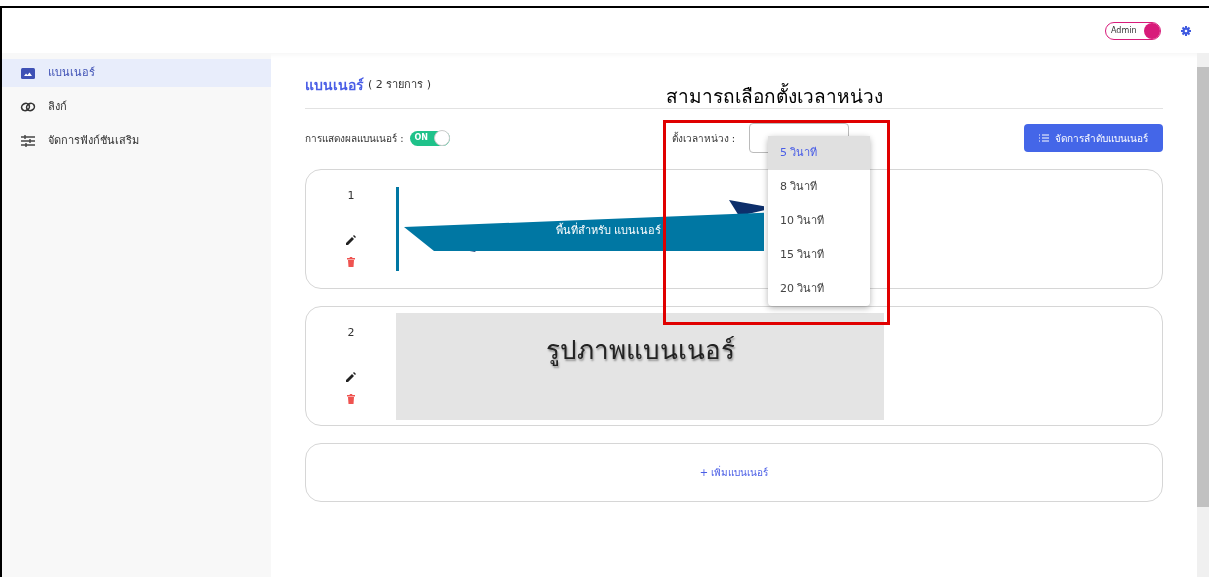 The height and width of the screenshot is (577, 1209). I want to click on banner-caption: รูปภาพแบนเนอร์, so click(640, 351).